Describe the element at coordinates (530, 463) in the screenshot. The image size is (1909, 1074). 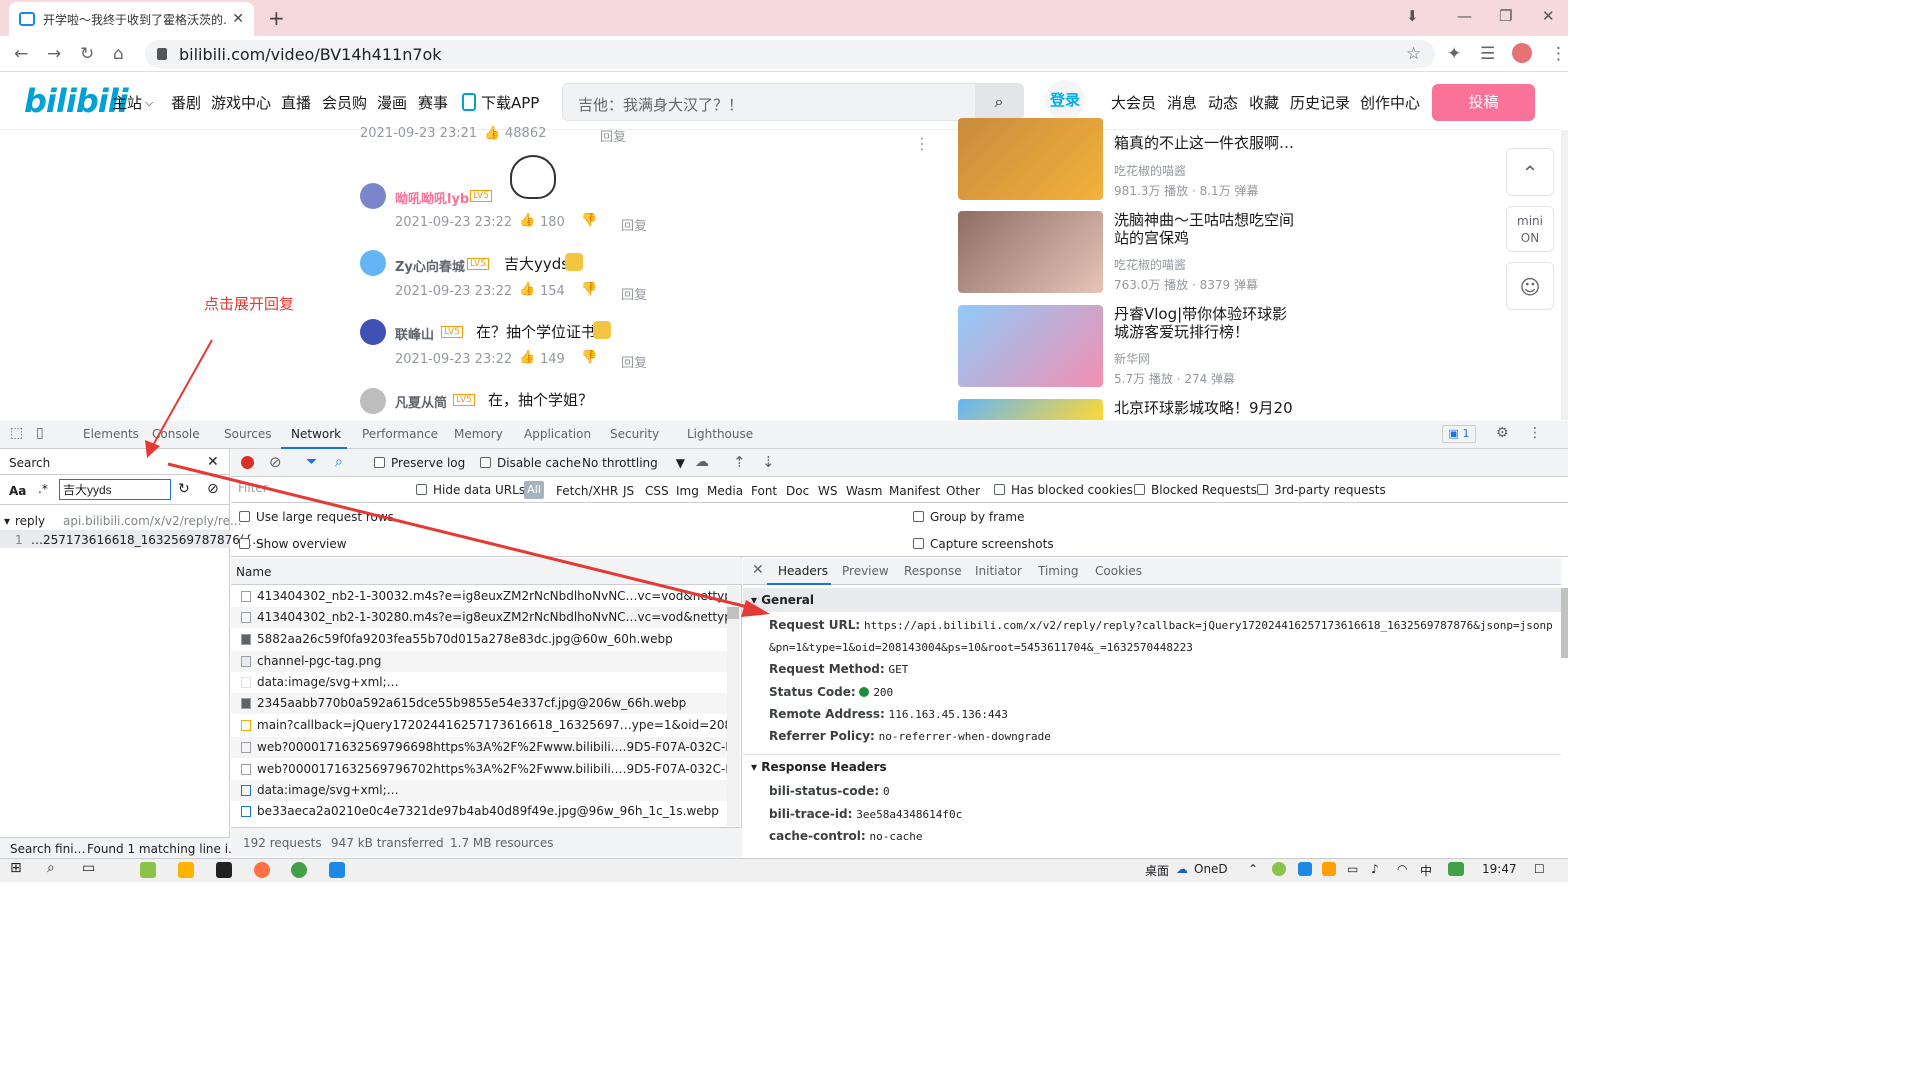
I see `disable-cache-checkbox: Disable cache` at that location.